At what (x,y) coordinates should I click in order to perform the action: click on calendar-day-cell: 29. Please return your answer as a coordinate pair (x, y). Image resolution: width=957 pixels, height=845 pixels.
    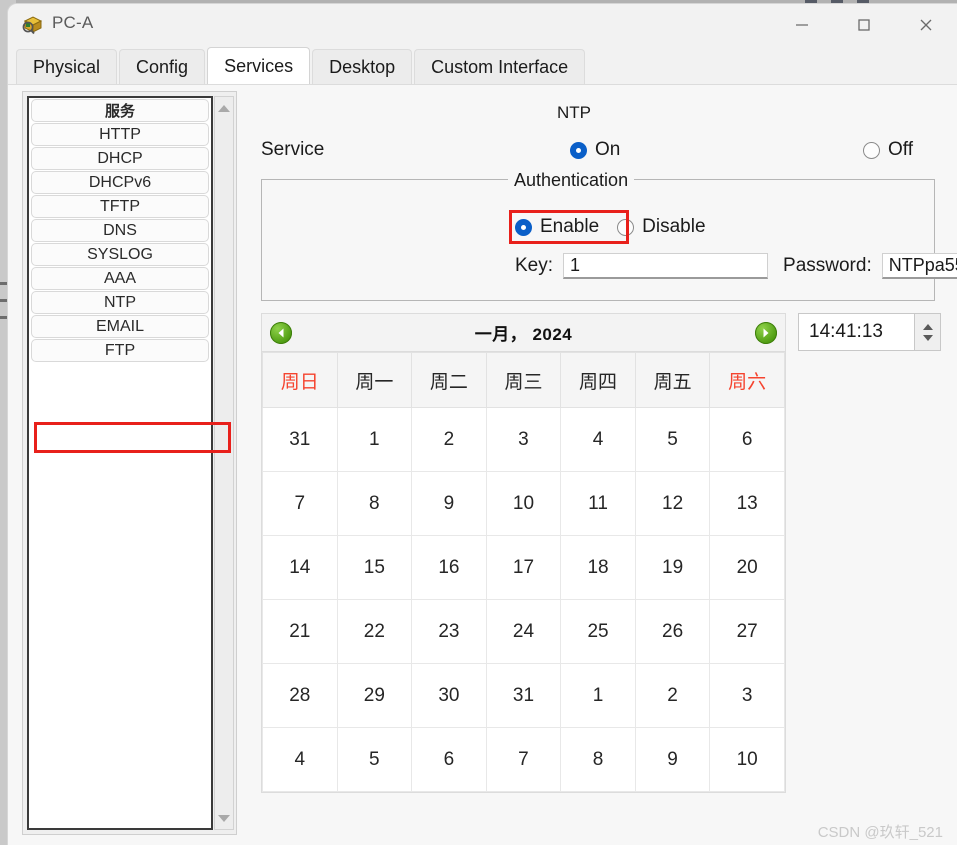
    Looking at the image, I should click on (374, 695).